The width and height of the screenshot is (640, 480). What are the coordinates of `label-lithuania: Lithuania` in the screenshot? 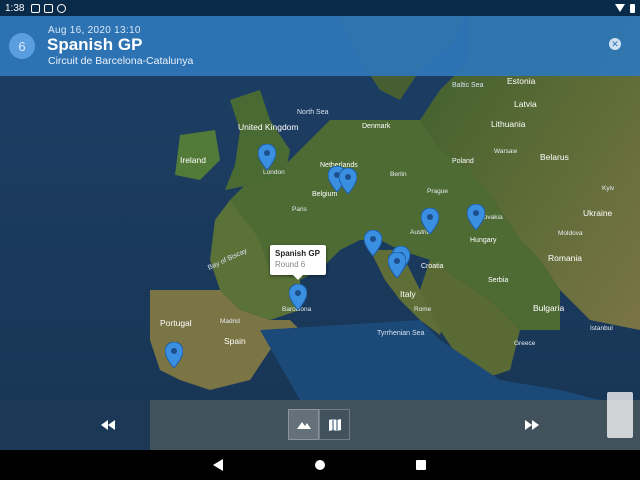 It's located at (508, 124).